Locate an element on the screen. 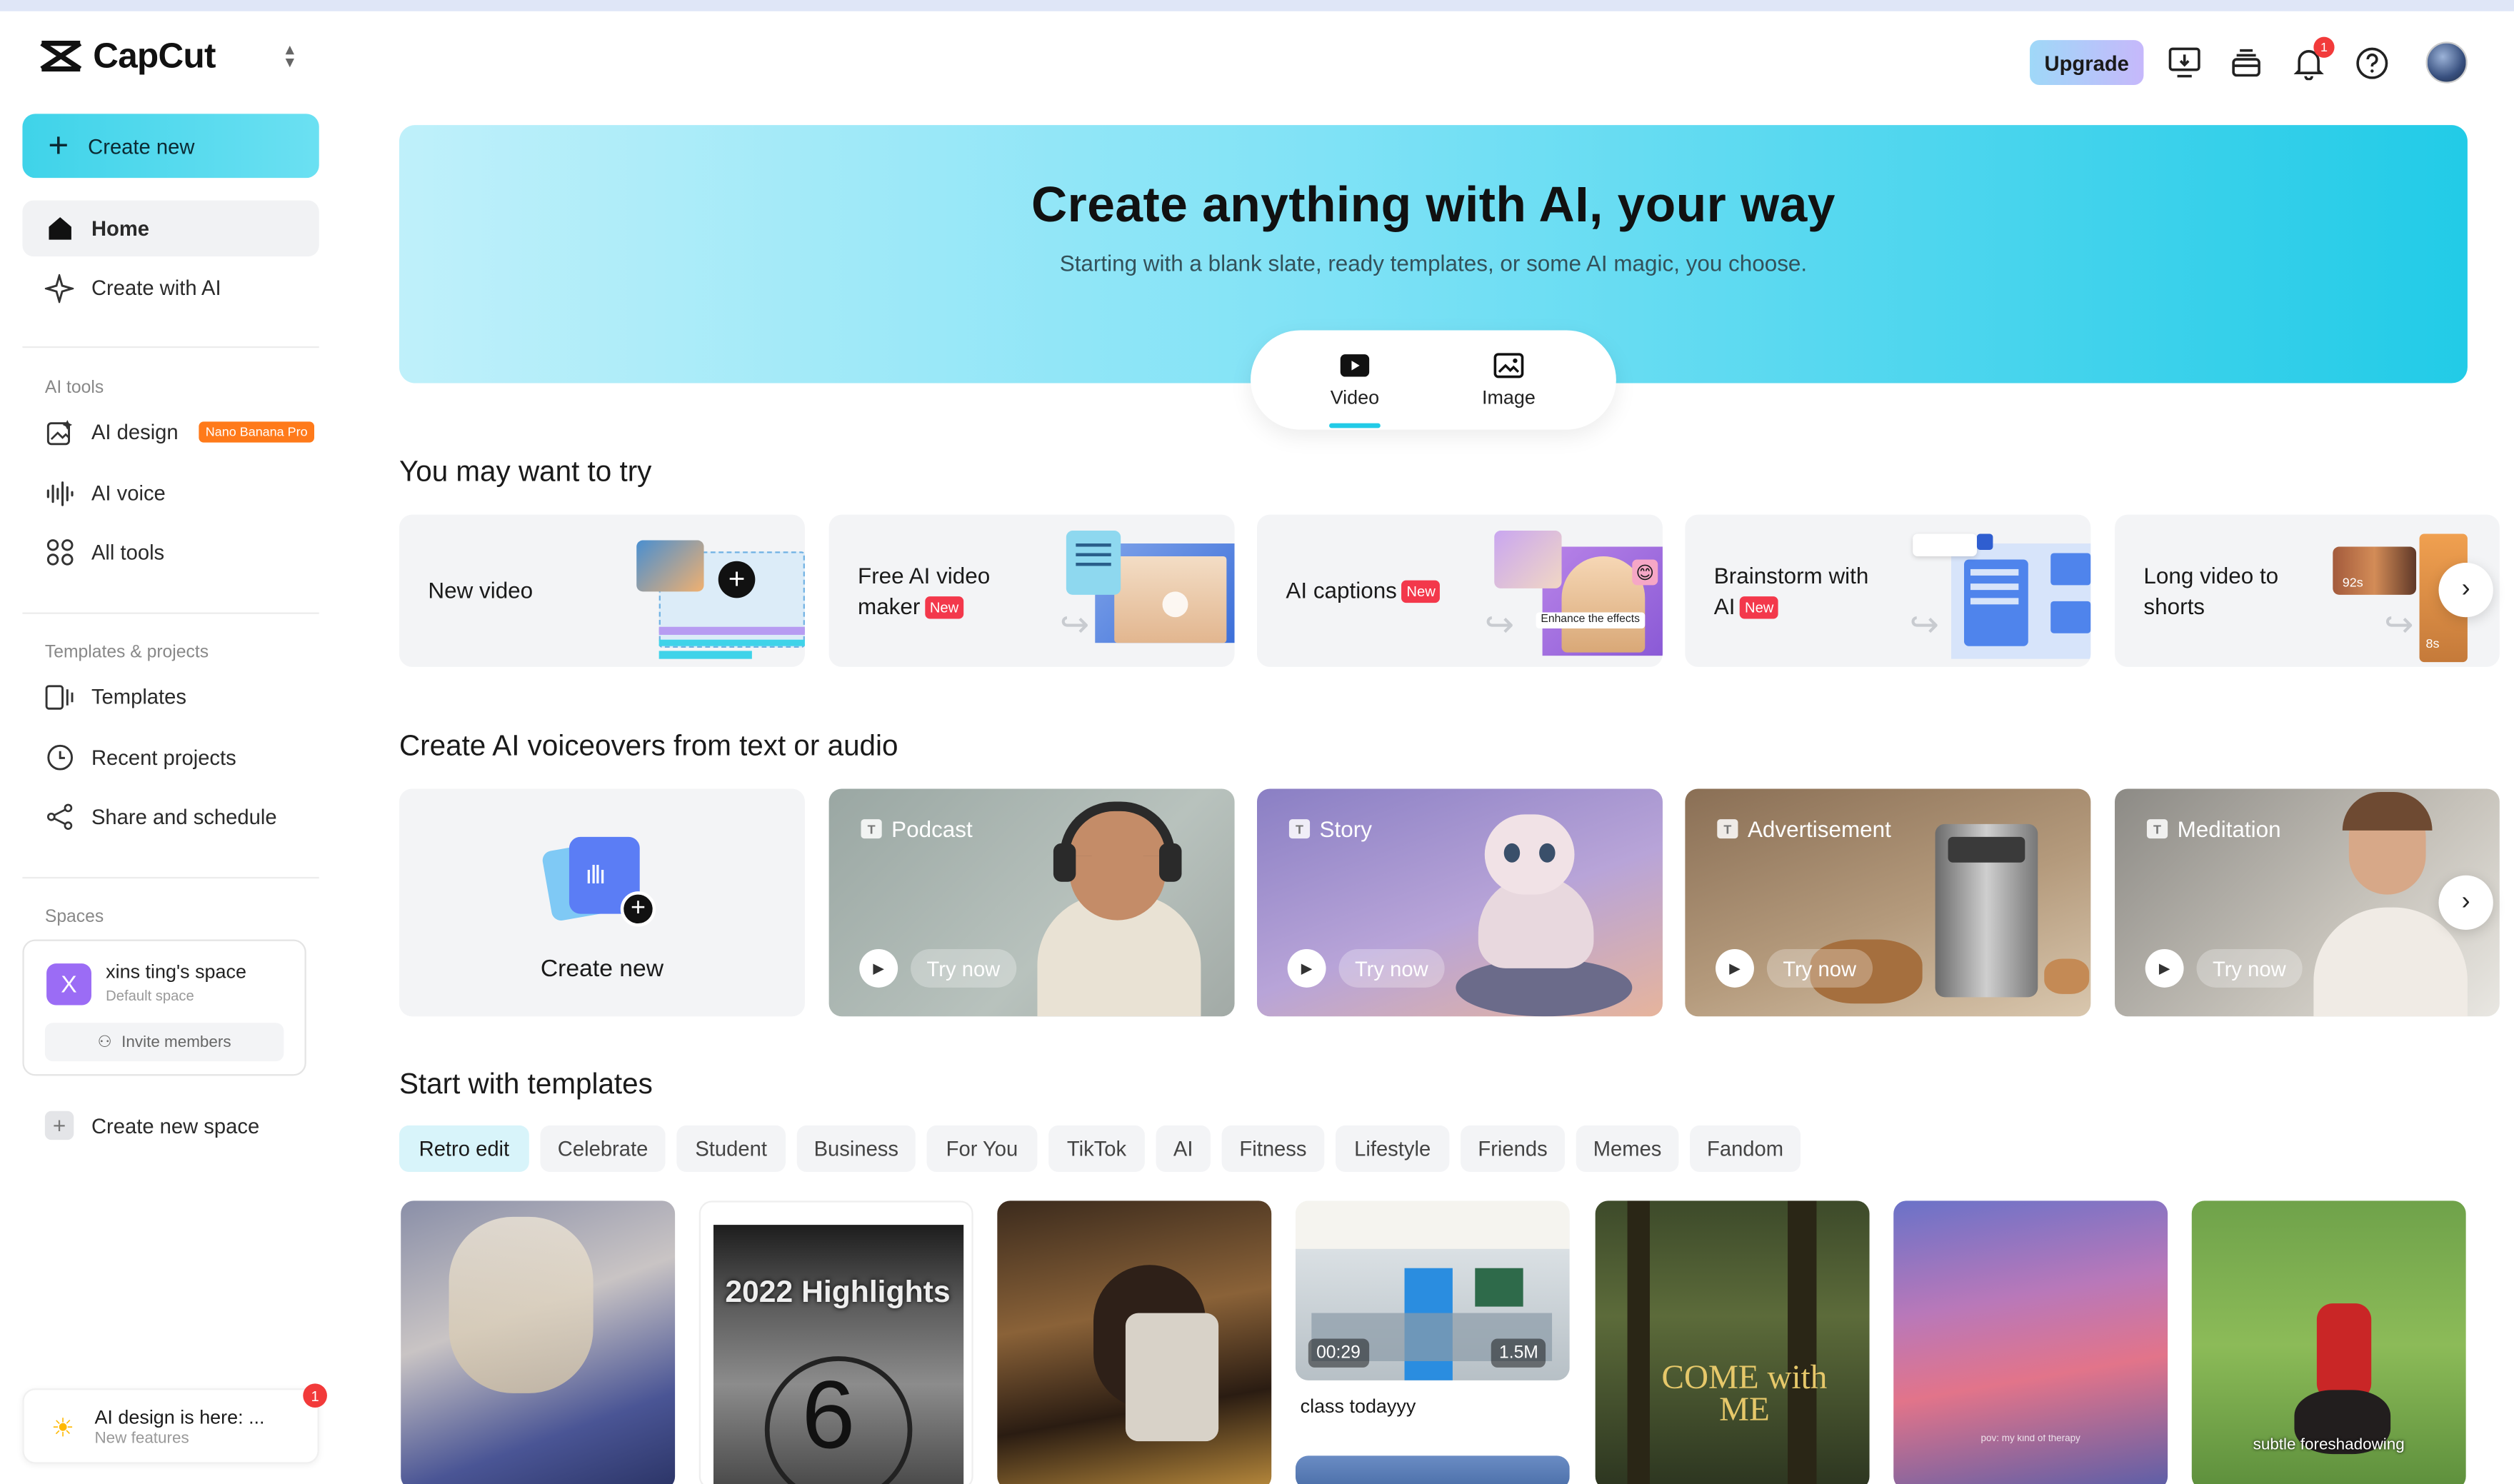 The width and height of the screenshot is (2514, 1484). capcut-logo: CapCut is located at coordinates (127, 55).